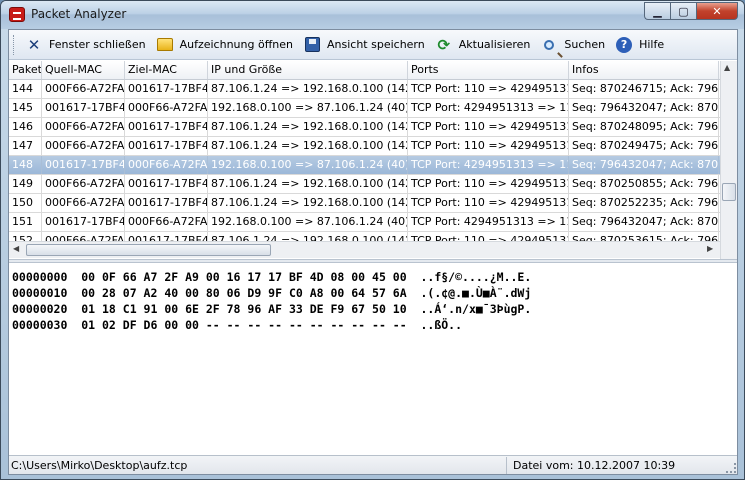 The width and height of the screenshot is (745, 480). I want to click on cell-info: Seq: 870252235; Ack: 79643204, so click(644, 203).